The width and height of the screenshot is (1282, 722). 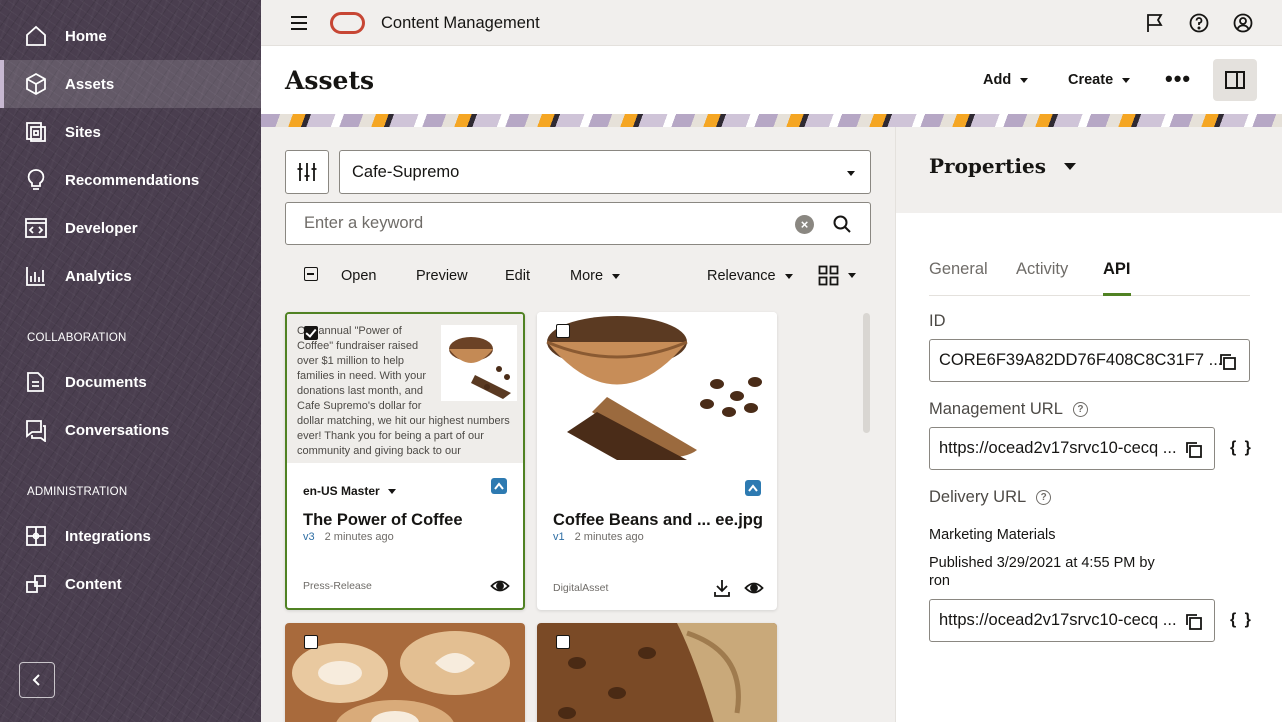 What do you see at coordinates (837, 275) in the screenshot?
I see `view-mode-button` at bounding box center [837, 275].